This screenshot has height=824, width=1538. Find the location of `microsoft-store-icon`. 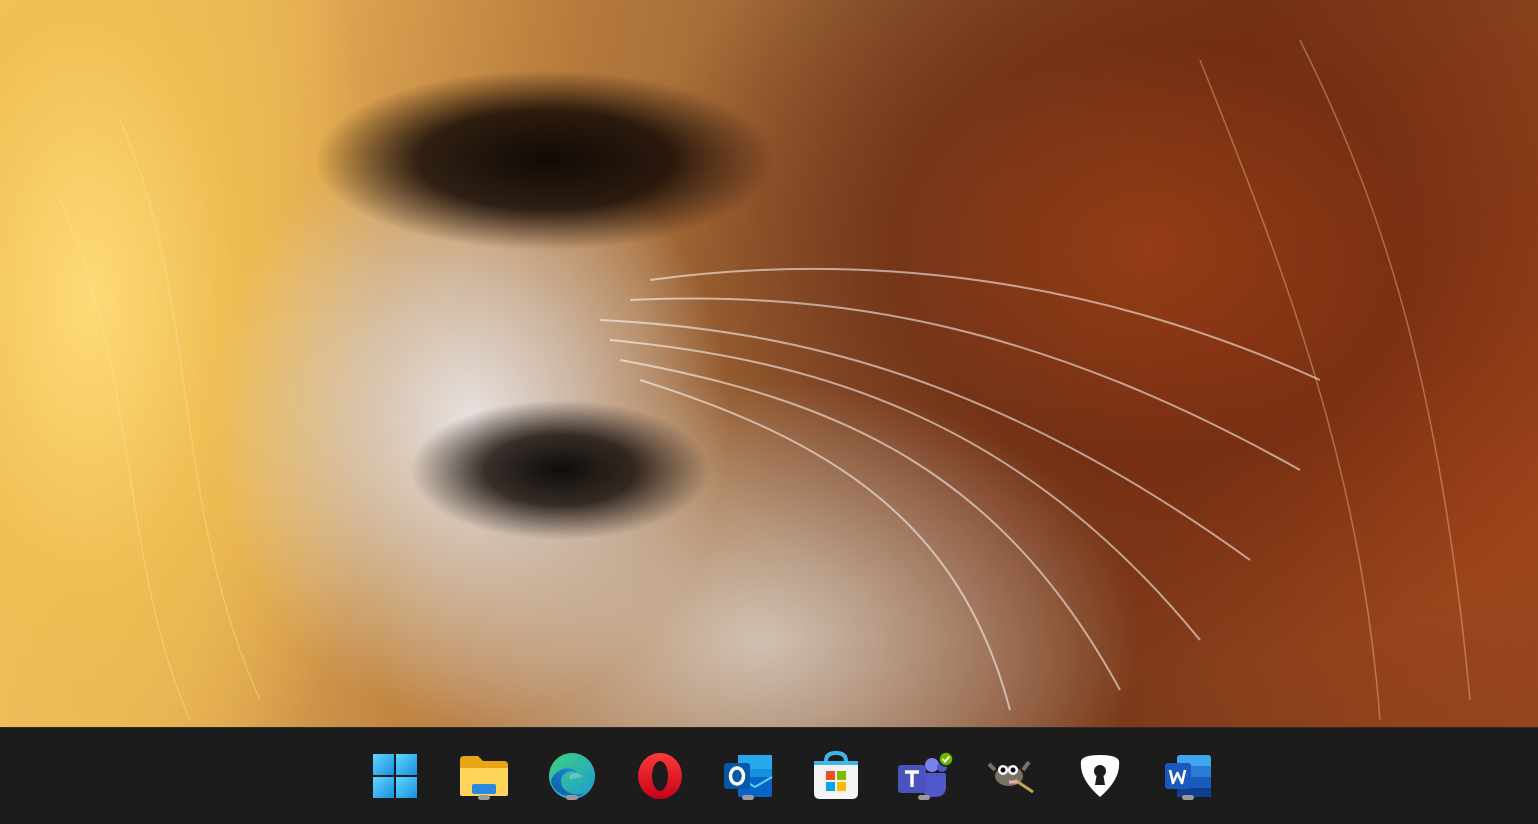

microsoft-store-icon is located at coordinates (836, 775).